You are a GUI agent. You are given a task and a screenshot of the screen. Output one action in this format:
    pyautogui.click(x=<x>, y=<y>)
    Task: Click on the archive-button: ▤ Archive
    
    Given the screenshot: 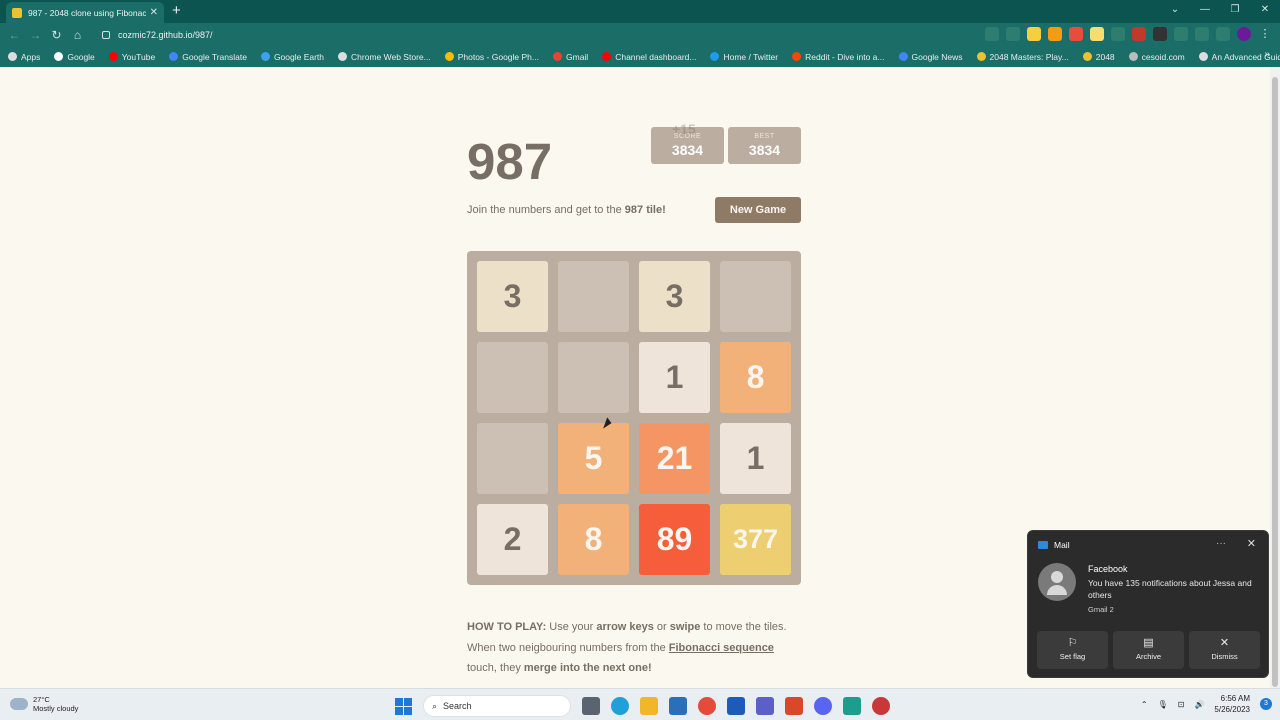 What is the action you would take?
    pyautogui.click(x=1148, y=650)
    